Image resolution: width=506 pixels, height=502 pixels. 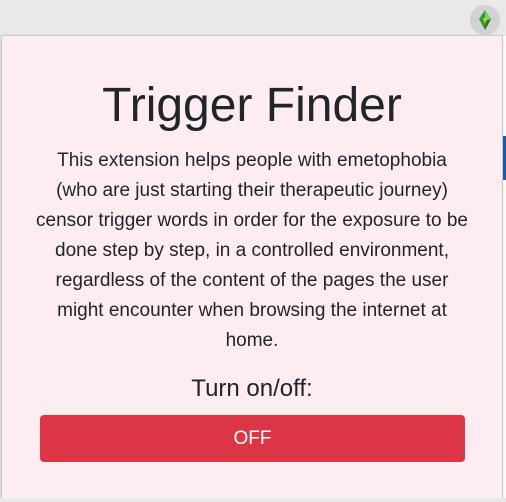 What do you see at coordinates (504, 269) in the screenshot?
I see `page-background-edge` at bounding box center [504, 269].